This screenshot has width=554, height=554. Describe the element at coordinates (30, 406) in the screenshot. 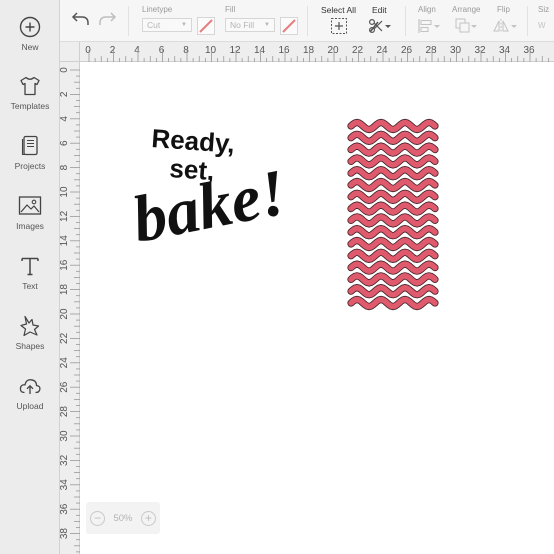

I see `sidebar-item-label: Upload` at that location.